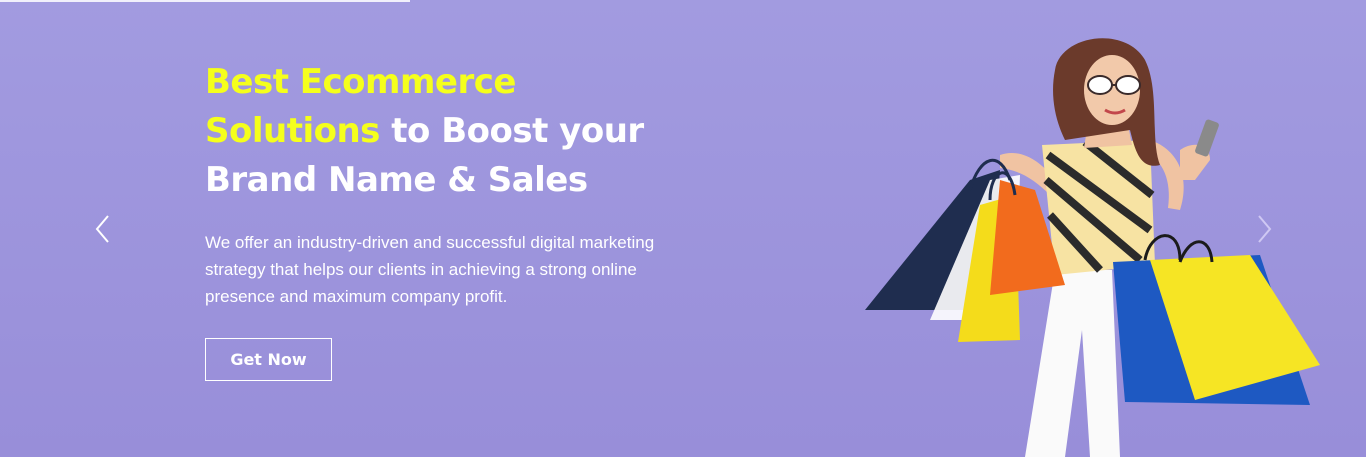 The width and height of the screenshot is (1366, 457). I want to click on carousel-prev-button, so click(103, 229).